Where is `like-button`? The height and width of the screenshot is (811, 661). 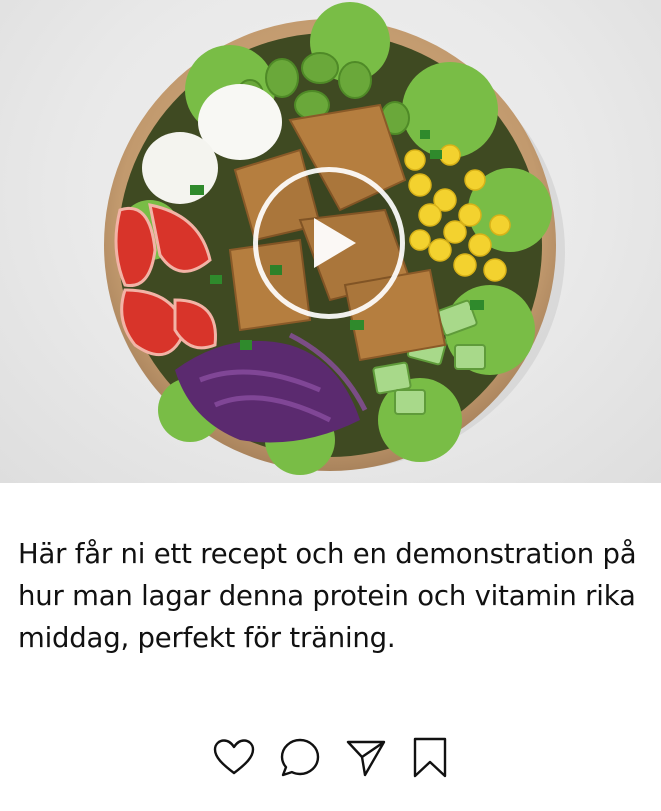
like-button is located at coordinates (234, 758).